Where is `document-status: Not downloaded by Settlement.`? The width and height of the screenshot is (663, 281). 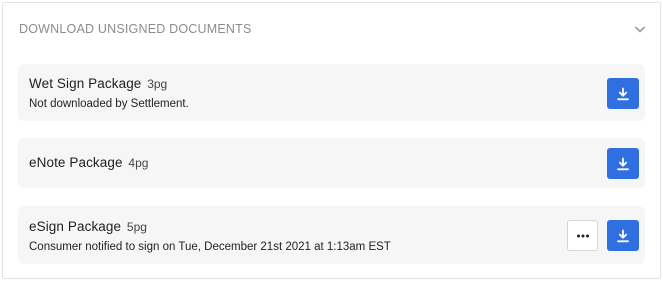 document-status: Not downloaded by Settlement. is located at coordinates (109, 104).